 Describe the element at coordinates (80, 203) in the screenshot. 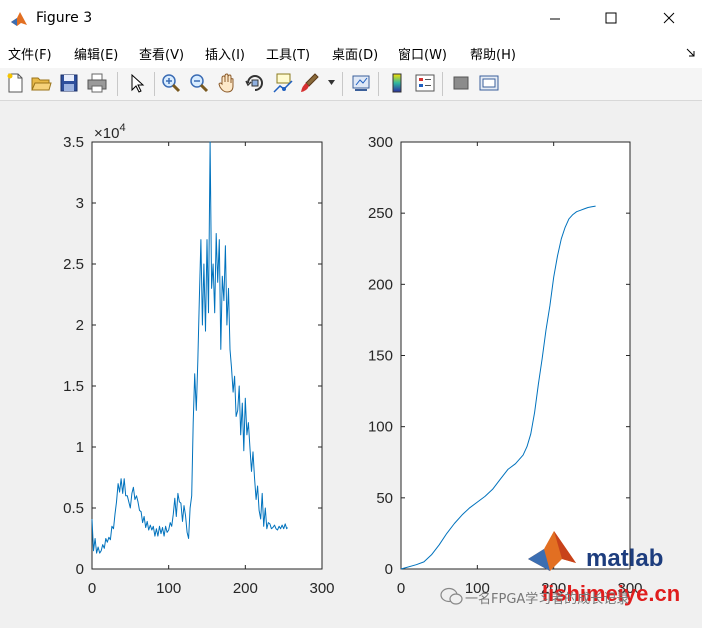

I see `left-ytick-label: 3` at that location.